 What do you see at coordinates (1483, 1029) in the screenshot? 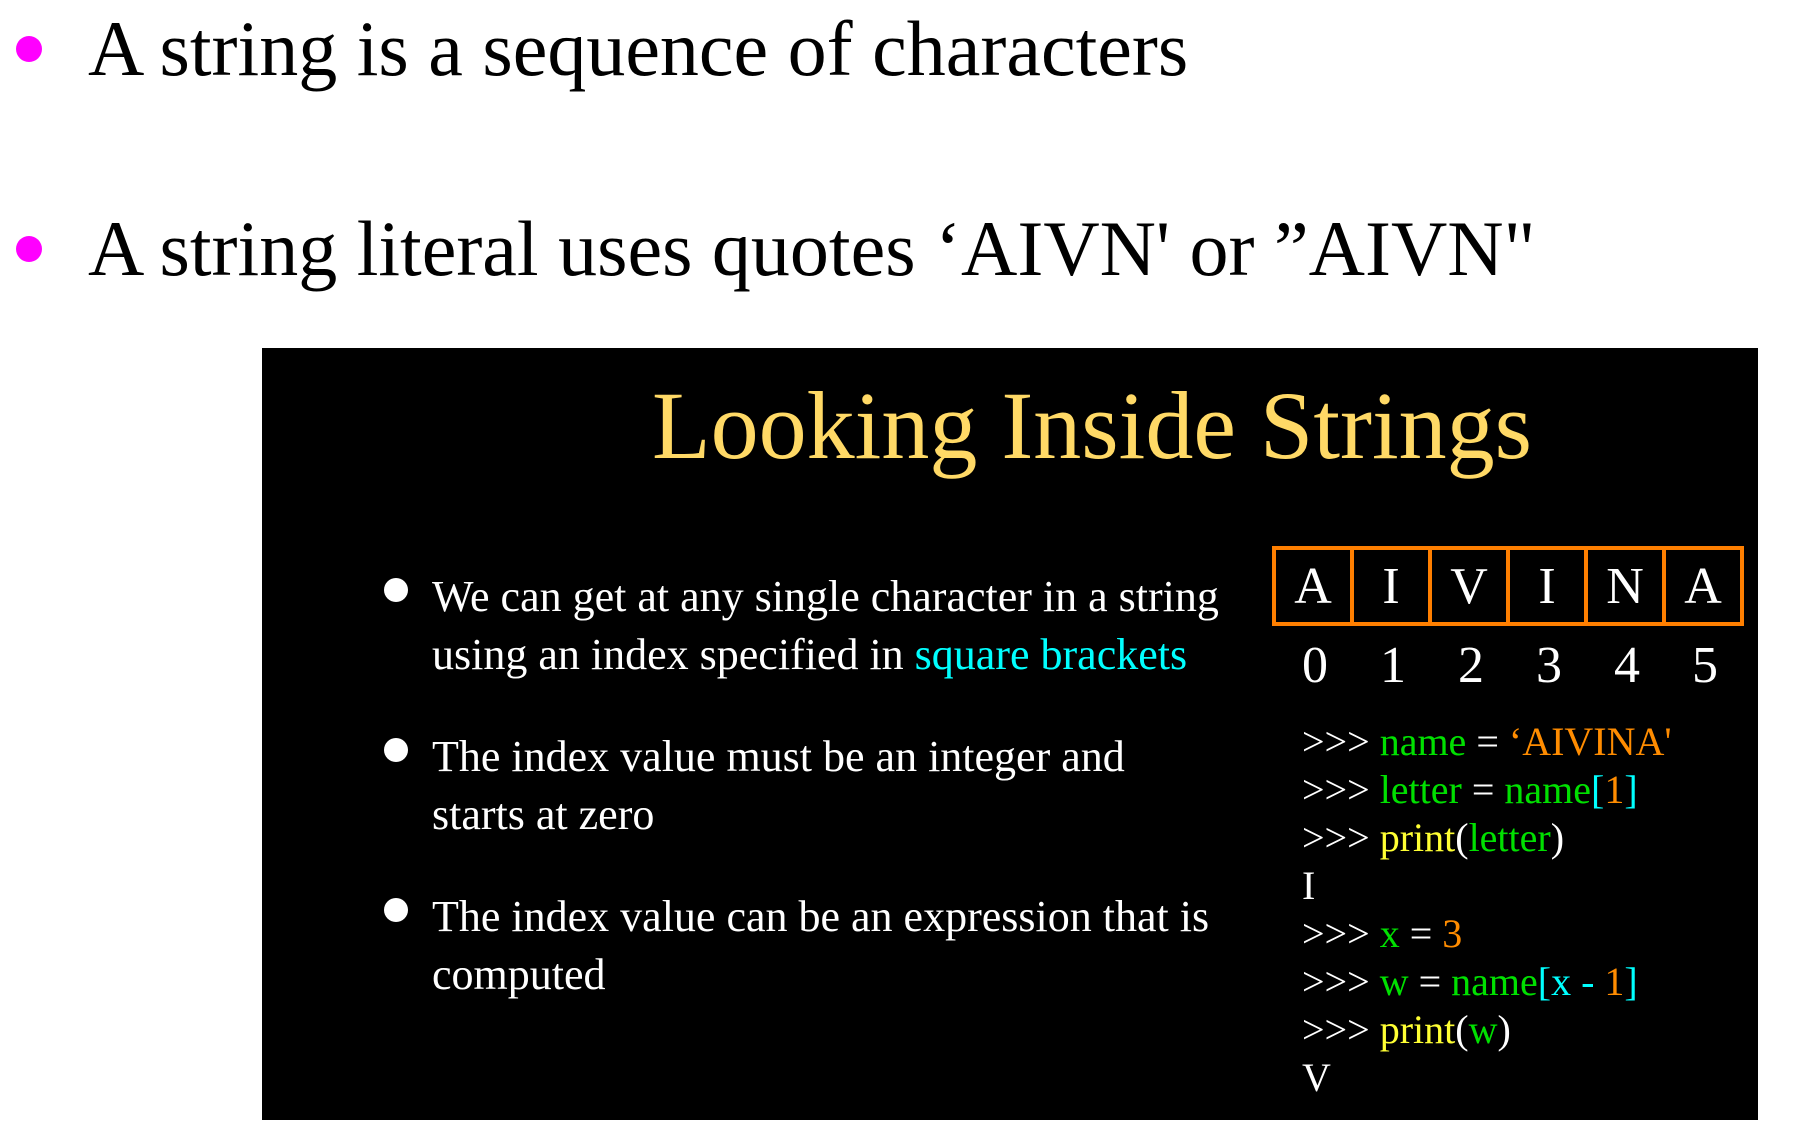
I see `code-arg: w` at bounding box center [1483, 1029].